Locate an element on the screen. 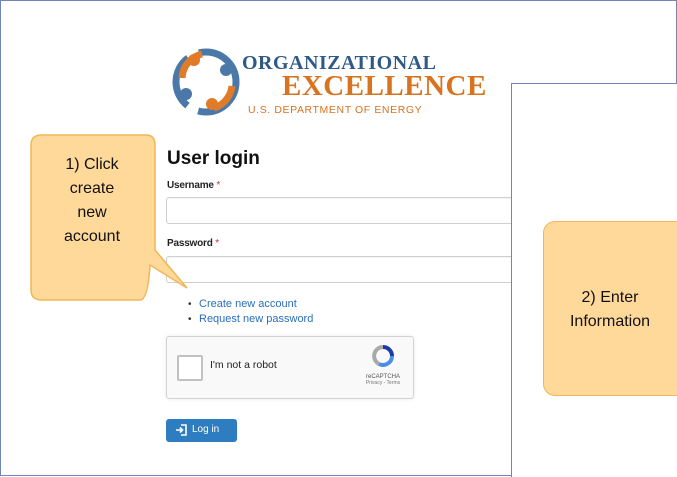  callout-step1-line: account is located at coordinates (92, 236).